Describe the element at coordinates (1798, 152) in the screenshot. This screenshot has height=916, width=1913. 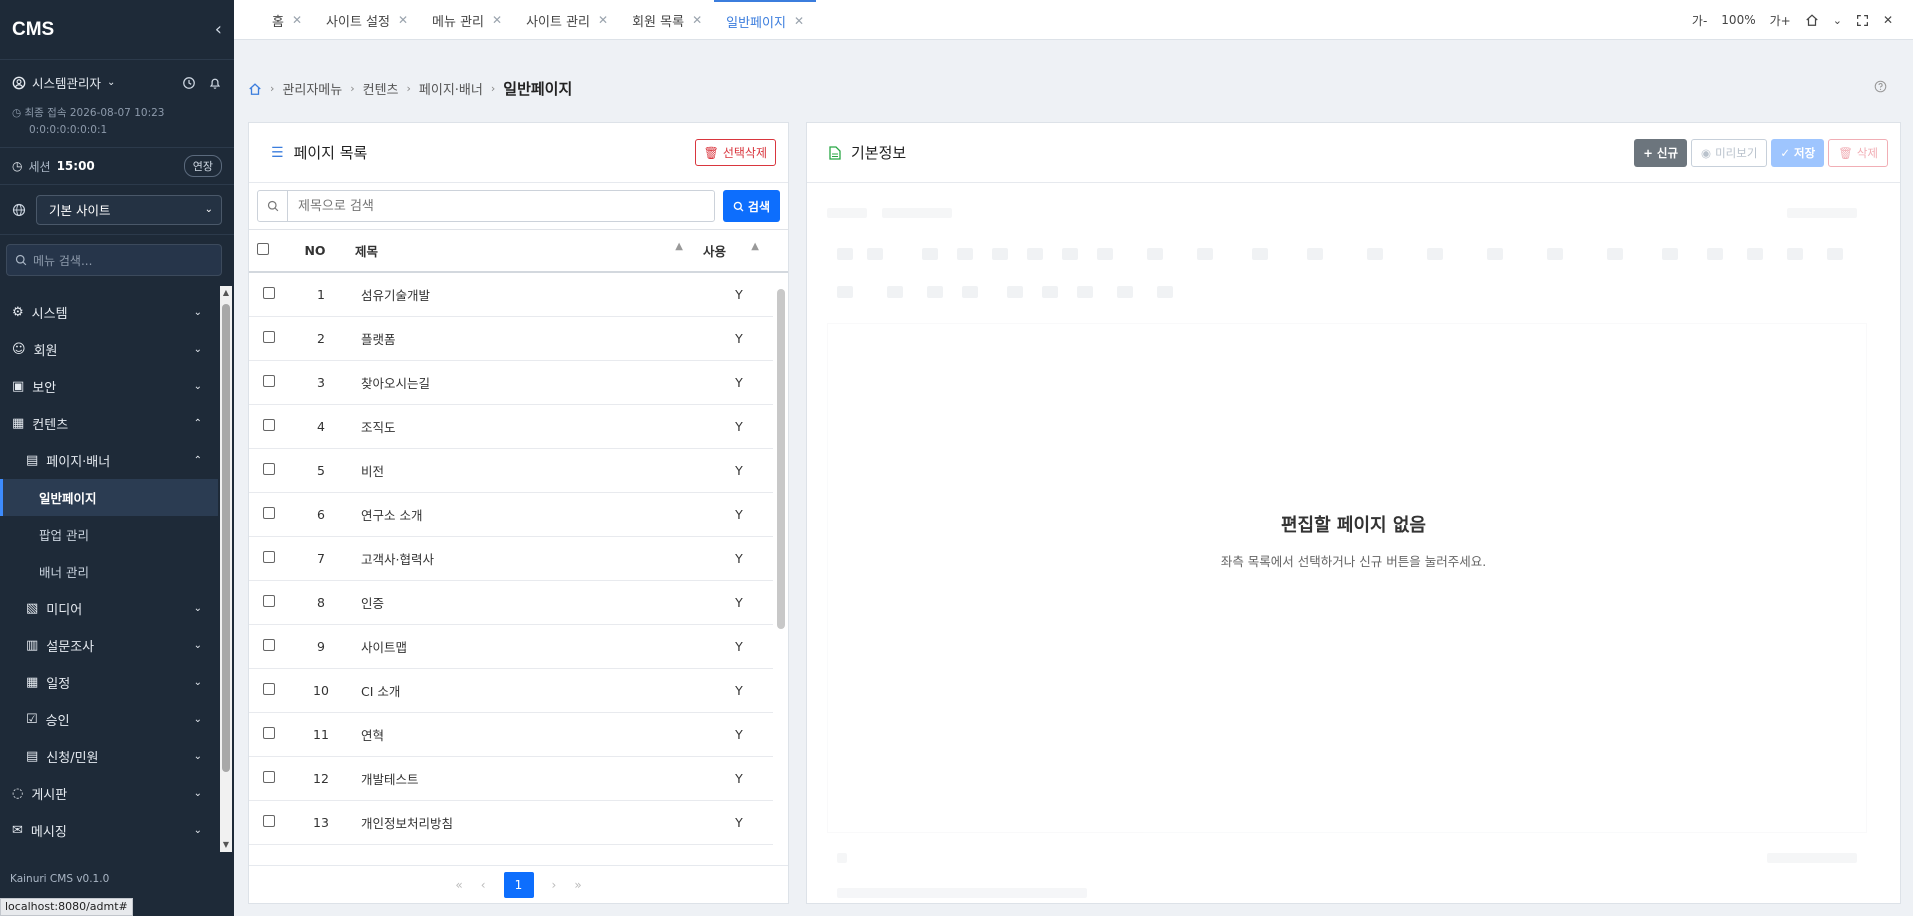
I see `save-button: ✓ 저장` at that location.